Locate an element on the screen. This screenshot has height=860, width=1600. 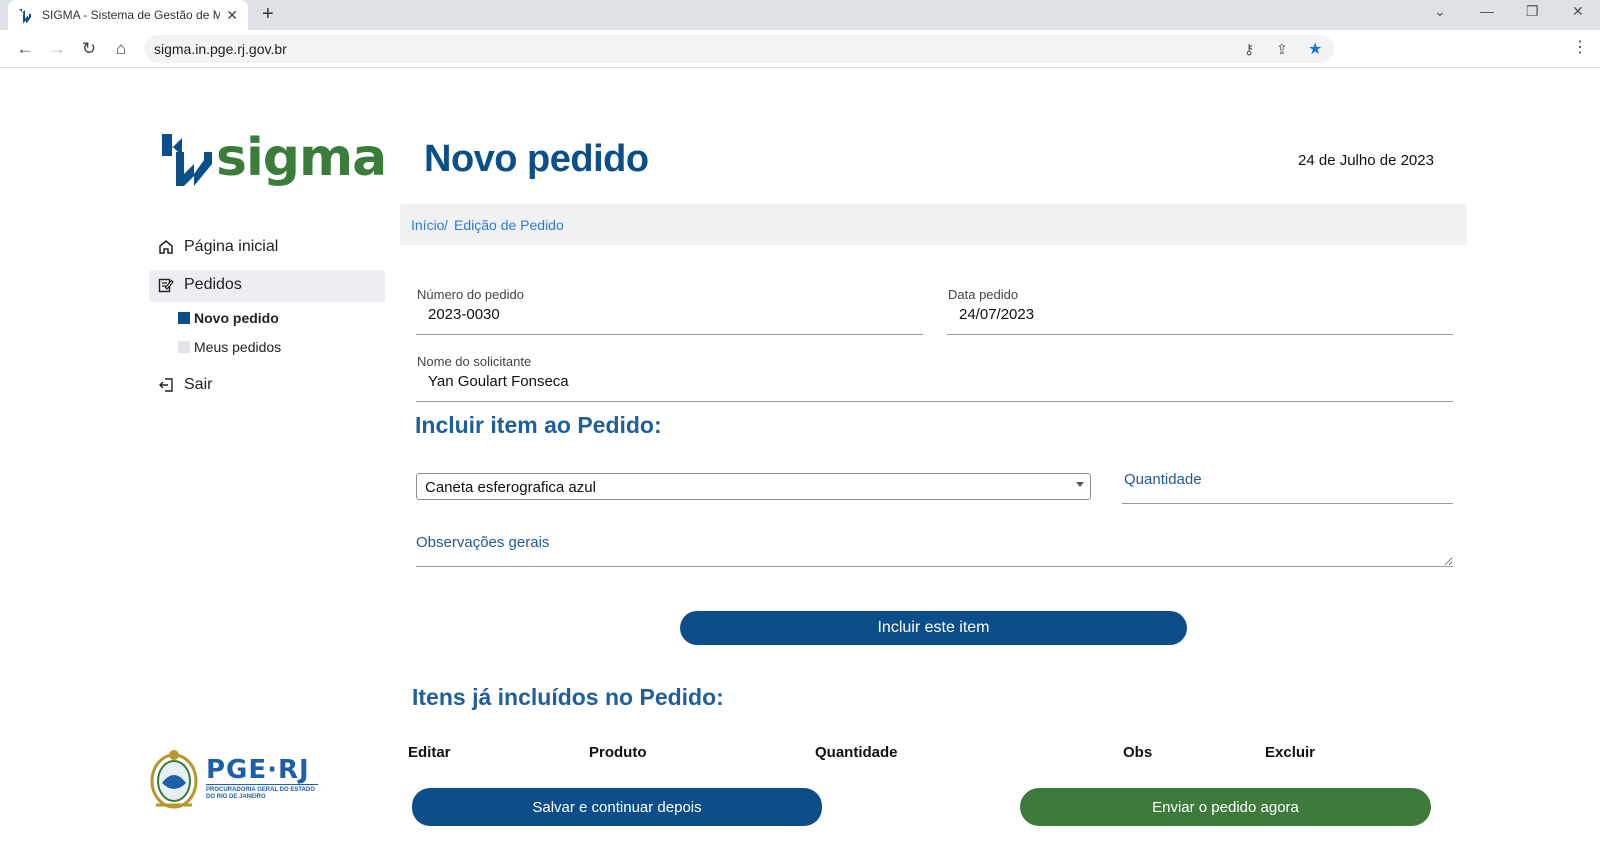
sidebar-item-label: Página inicial is located at coordinates (231, 246).